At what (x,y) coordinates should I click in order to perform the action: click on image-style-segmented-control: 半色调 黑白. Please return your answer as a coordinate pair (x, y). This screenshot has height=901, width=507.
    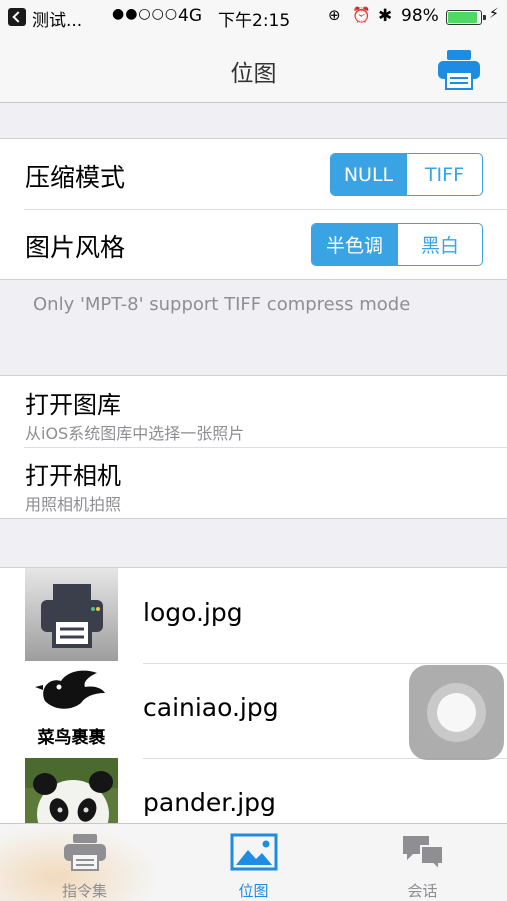
    Looking at the image, I should click on (397, 244).